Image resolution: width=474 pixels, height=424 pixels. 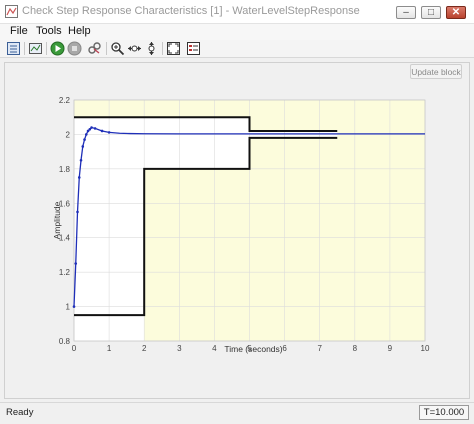 I want to click on y-axis-label: Amplitude, so click(x=57, y=220).